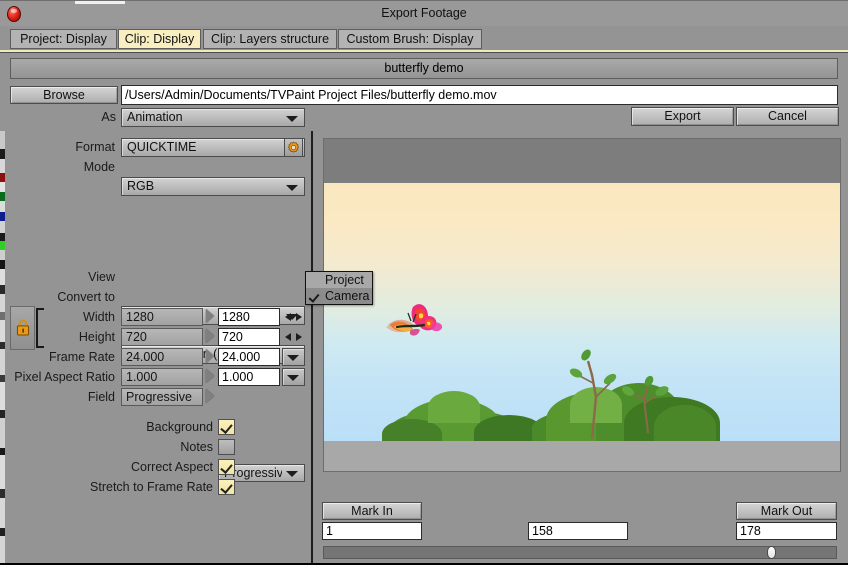 This screenshot has height=565, width=848. I want to click on tab-custom-brush-display: Custom Brush: Display, so click(410, 39).